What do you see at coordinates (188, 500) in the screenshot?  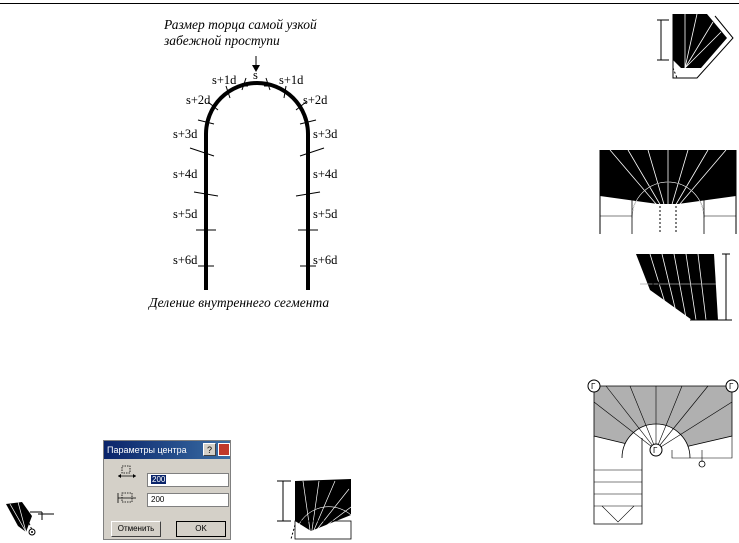 I see `offset-field-2: 200` at bounding box center [188, 500].